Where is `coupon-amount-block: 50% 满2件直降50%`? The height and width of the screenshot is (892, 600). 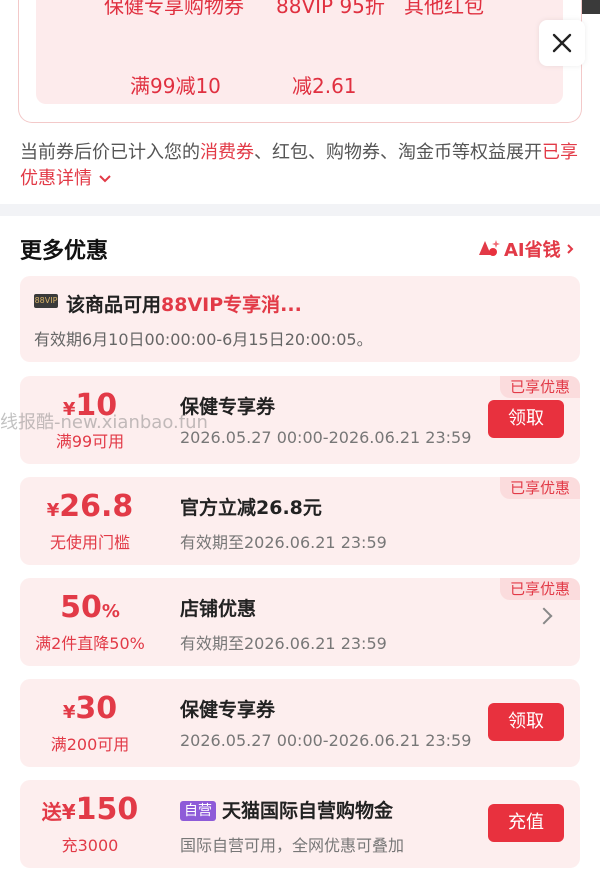 coupon-amount-block: 50% 满2件直降50% is located at coordinates (90, 622).